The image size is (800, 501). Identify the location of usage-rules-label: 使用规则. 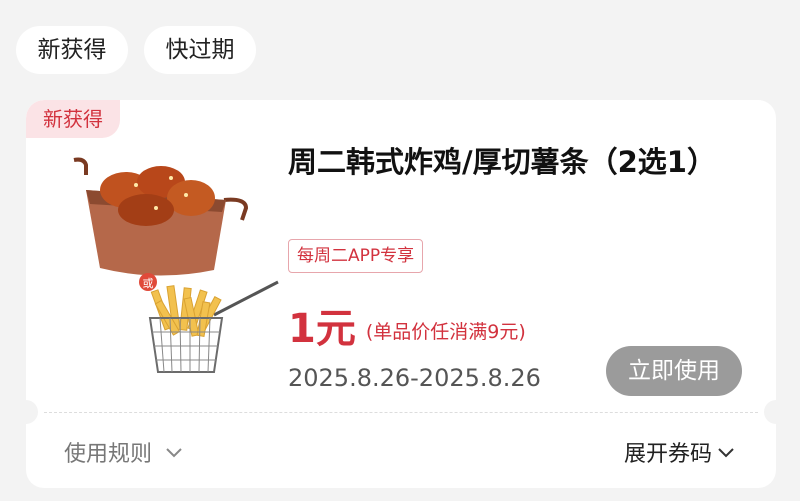
(108, 454).